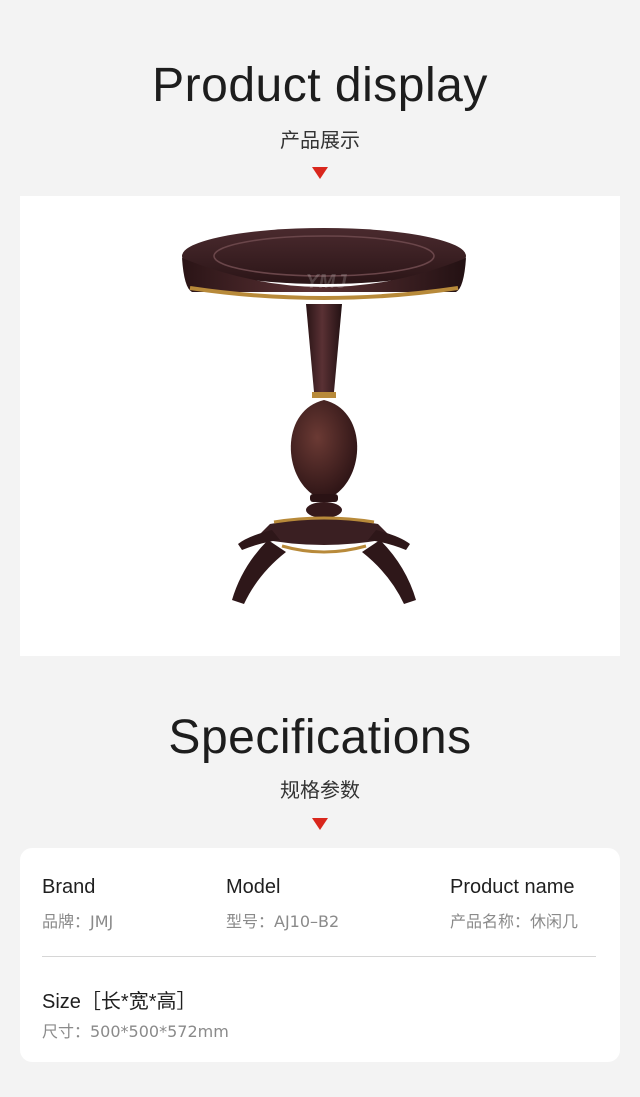 Image resolution: width=640 pixels, height=1097 pixels. Describe the element at coordinates (69, 887) in the screenshot. I see `brand-label: Brand` at that location.